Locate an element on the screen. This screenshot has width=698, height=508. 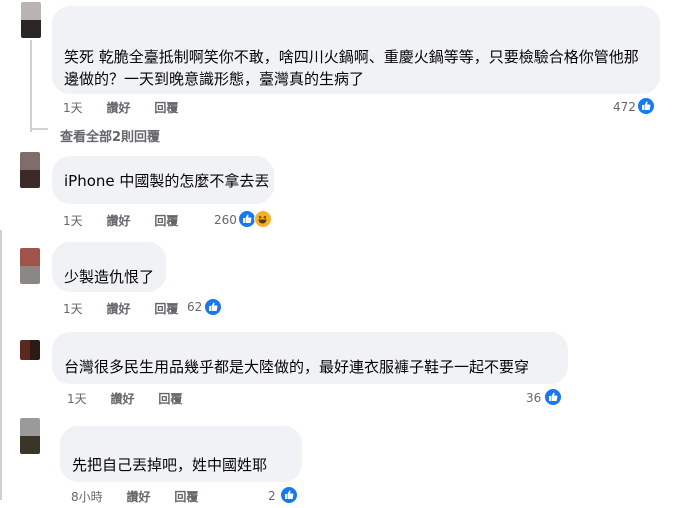
thread-line is located at coordinates (31, 86).